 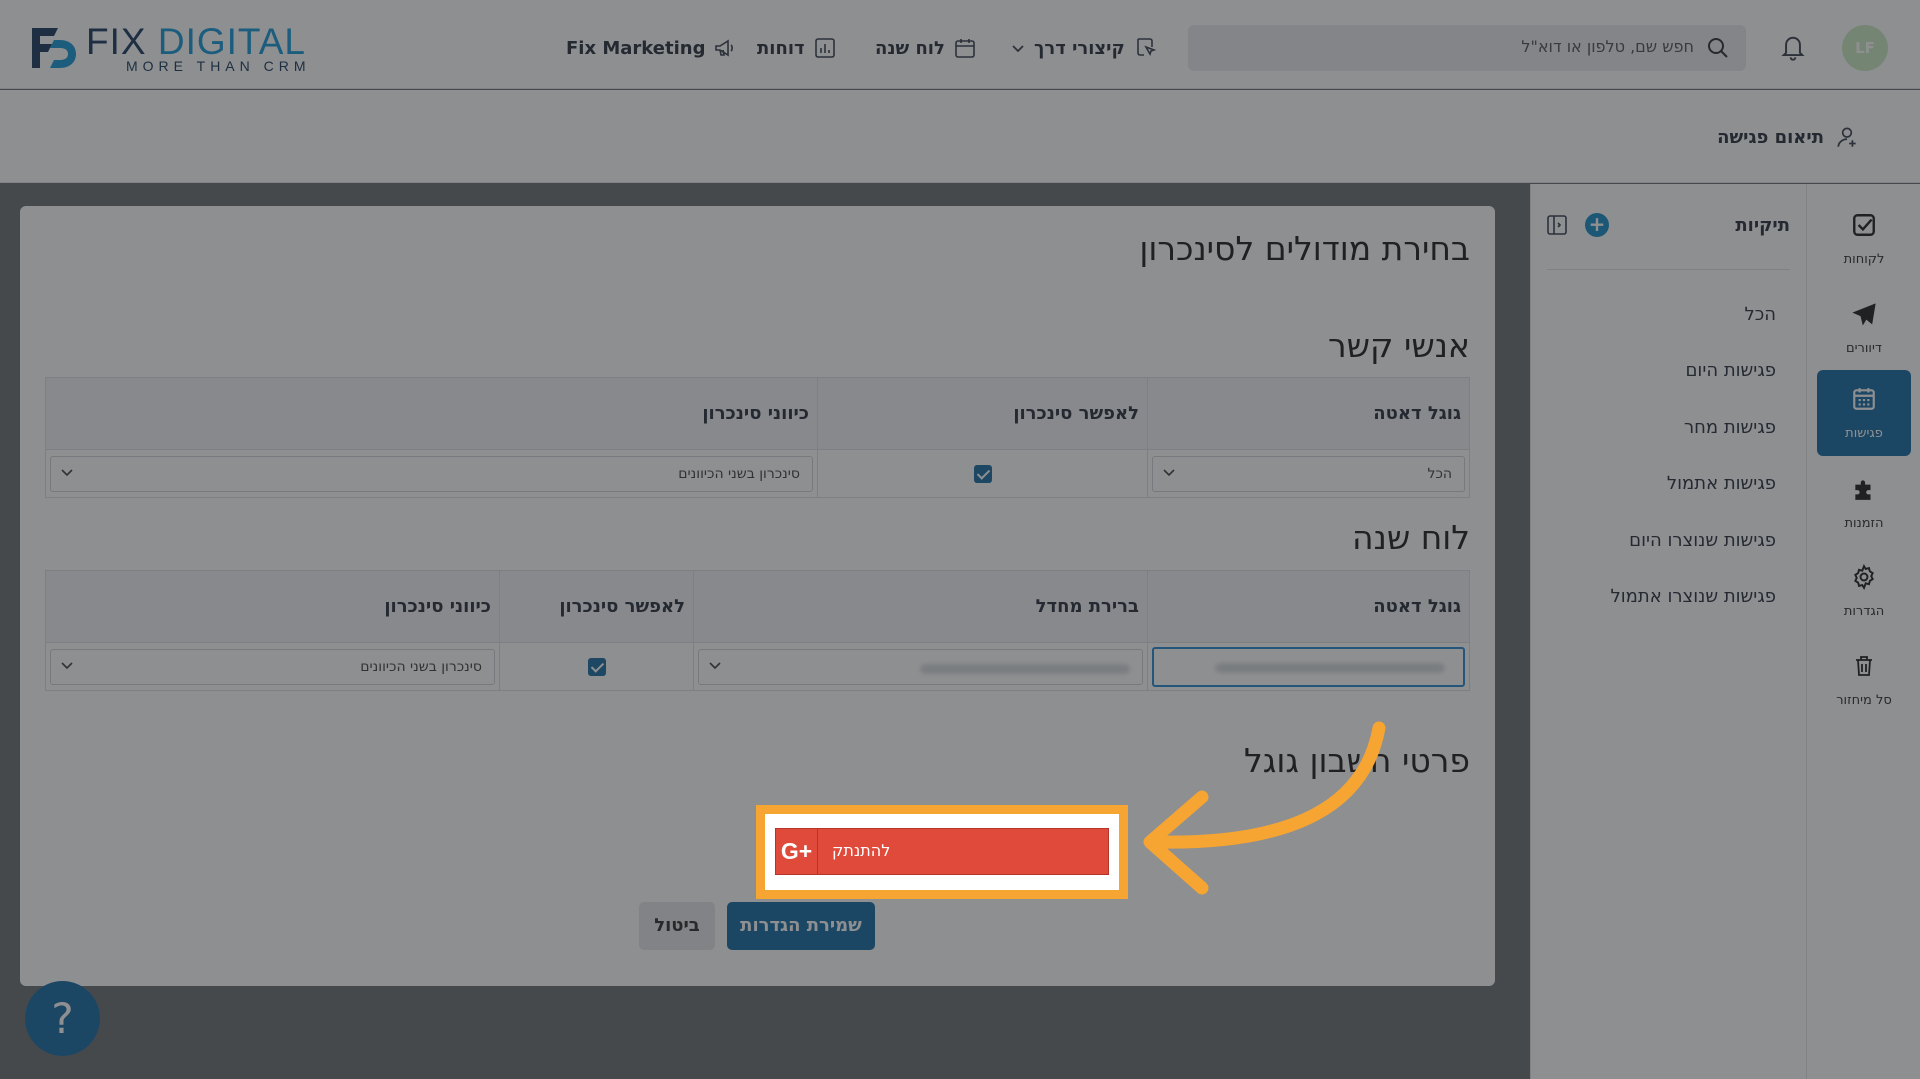 What do you see at coordinates (1730, 370) in the screenshot?
I see `folder-item-today: פגישות היום` at bounding box center [1730, 370].